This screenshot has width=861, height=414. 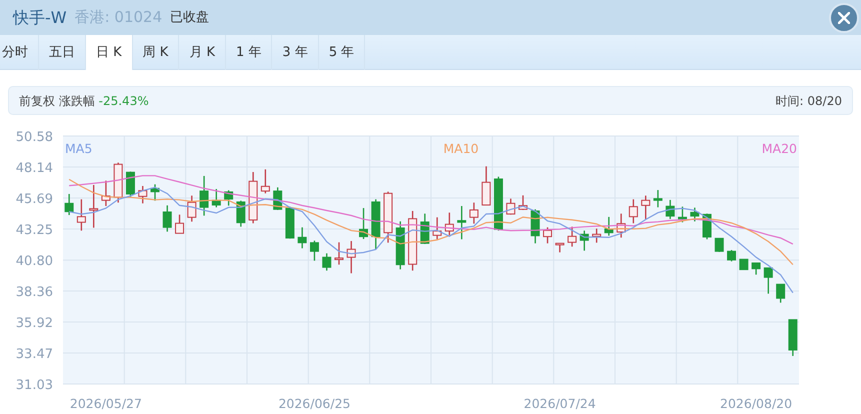 I want to click on y-axis-label: 33.47, so click(x=34, y=354).